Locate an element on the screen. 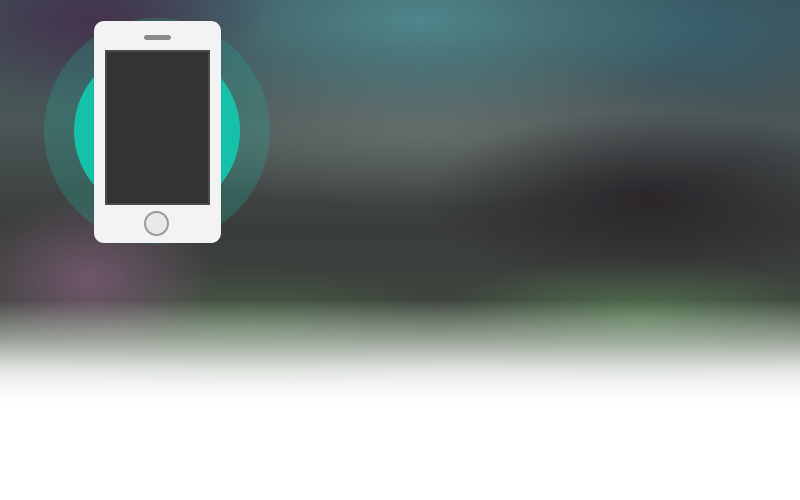 The height and width of the screenshot is (500, 800). phone-screen is located at coordinates (157, 127).